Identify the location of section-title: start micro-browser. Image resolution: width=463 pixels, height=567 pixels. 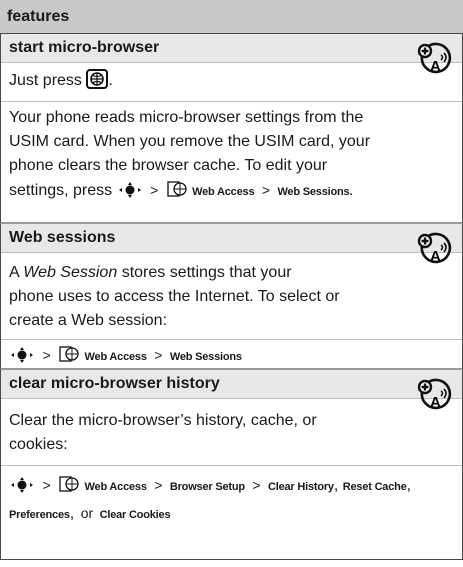
(231, 48).